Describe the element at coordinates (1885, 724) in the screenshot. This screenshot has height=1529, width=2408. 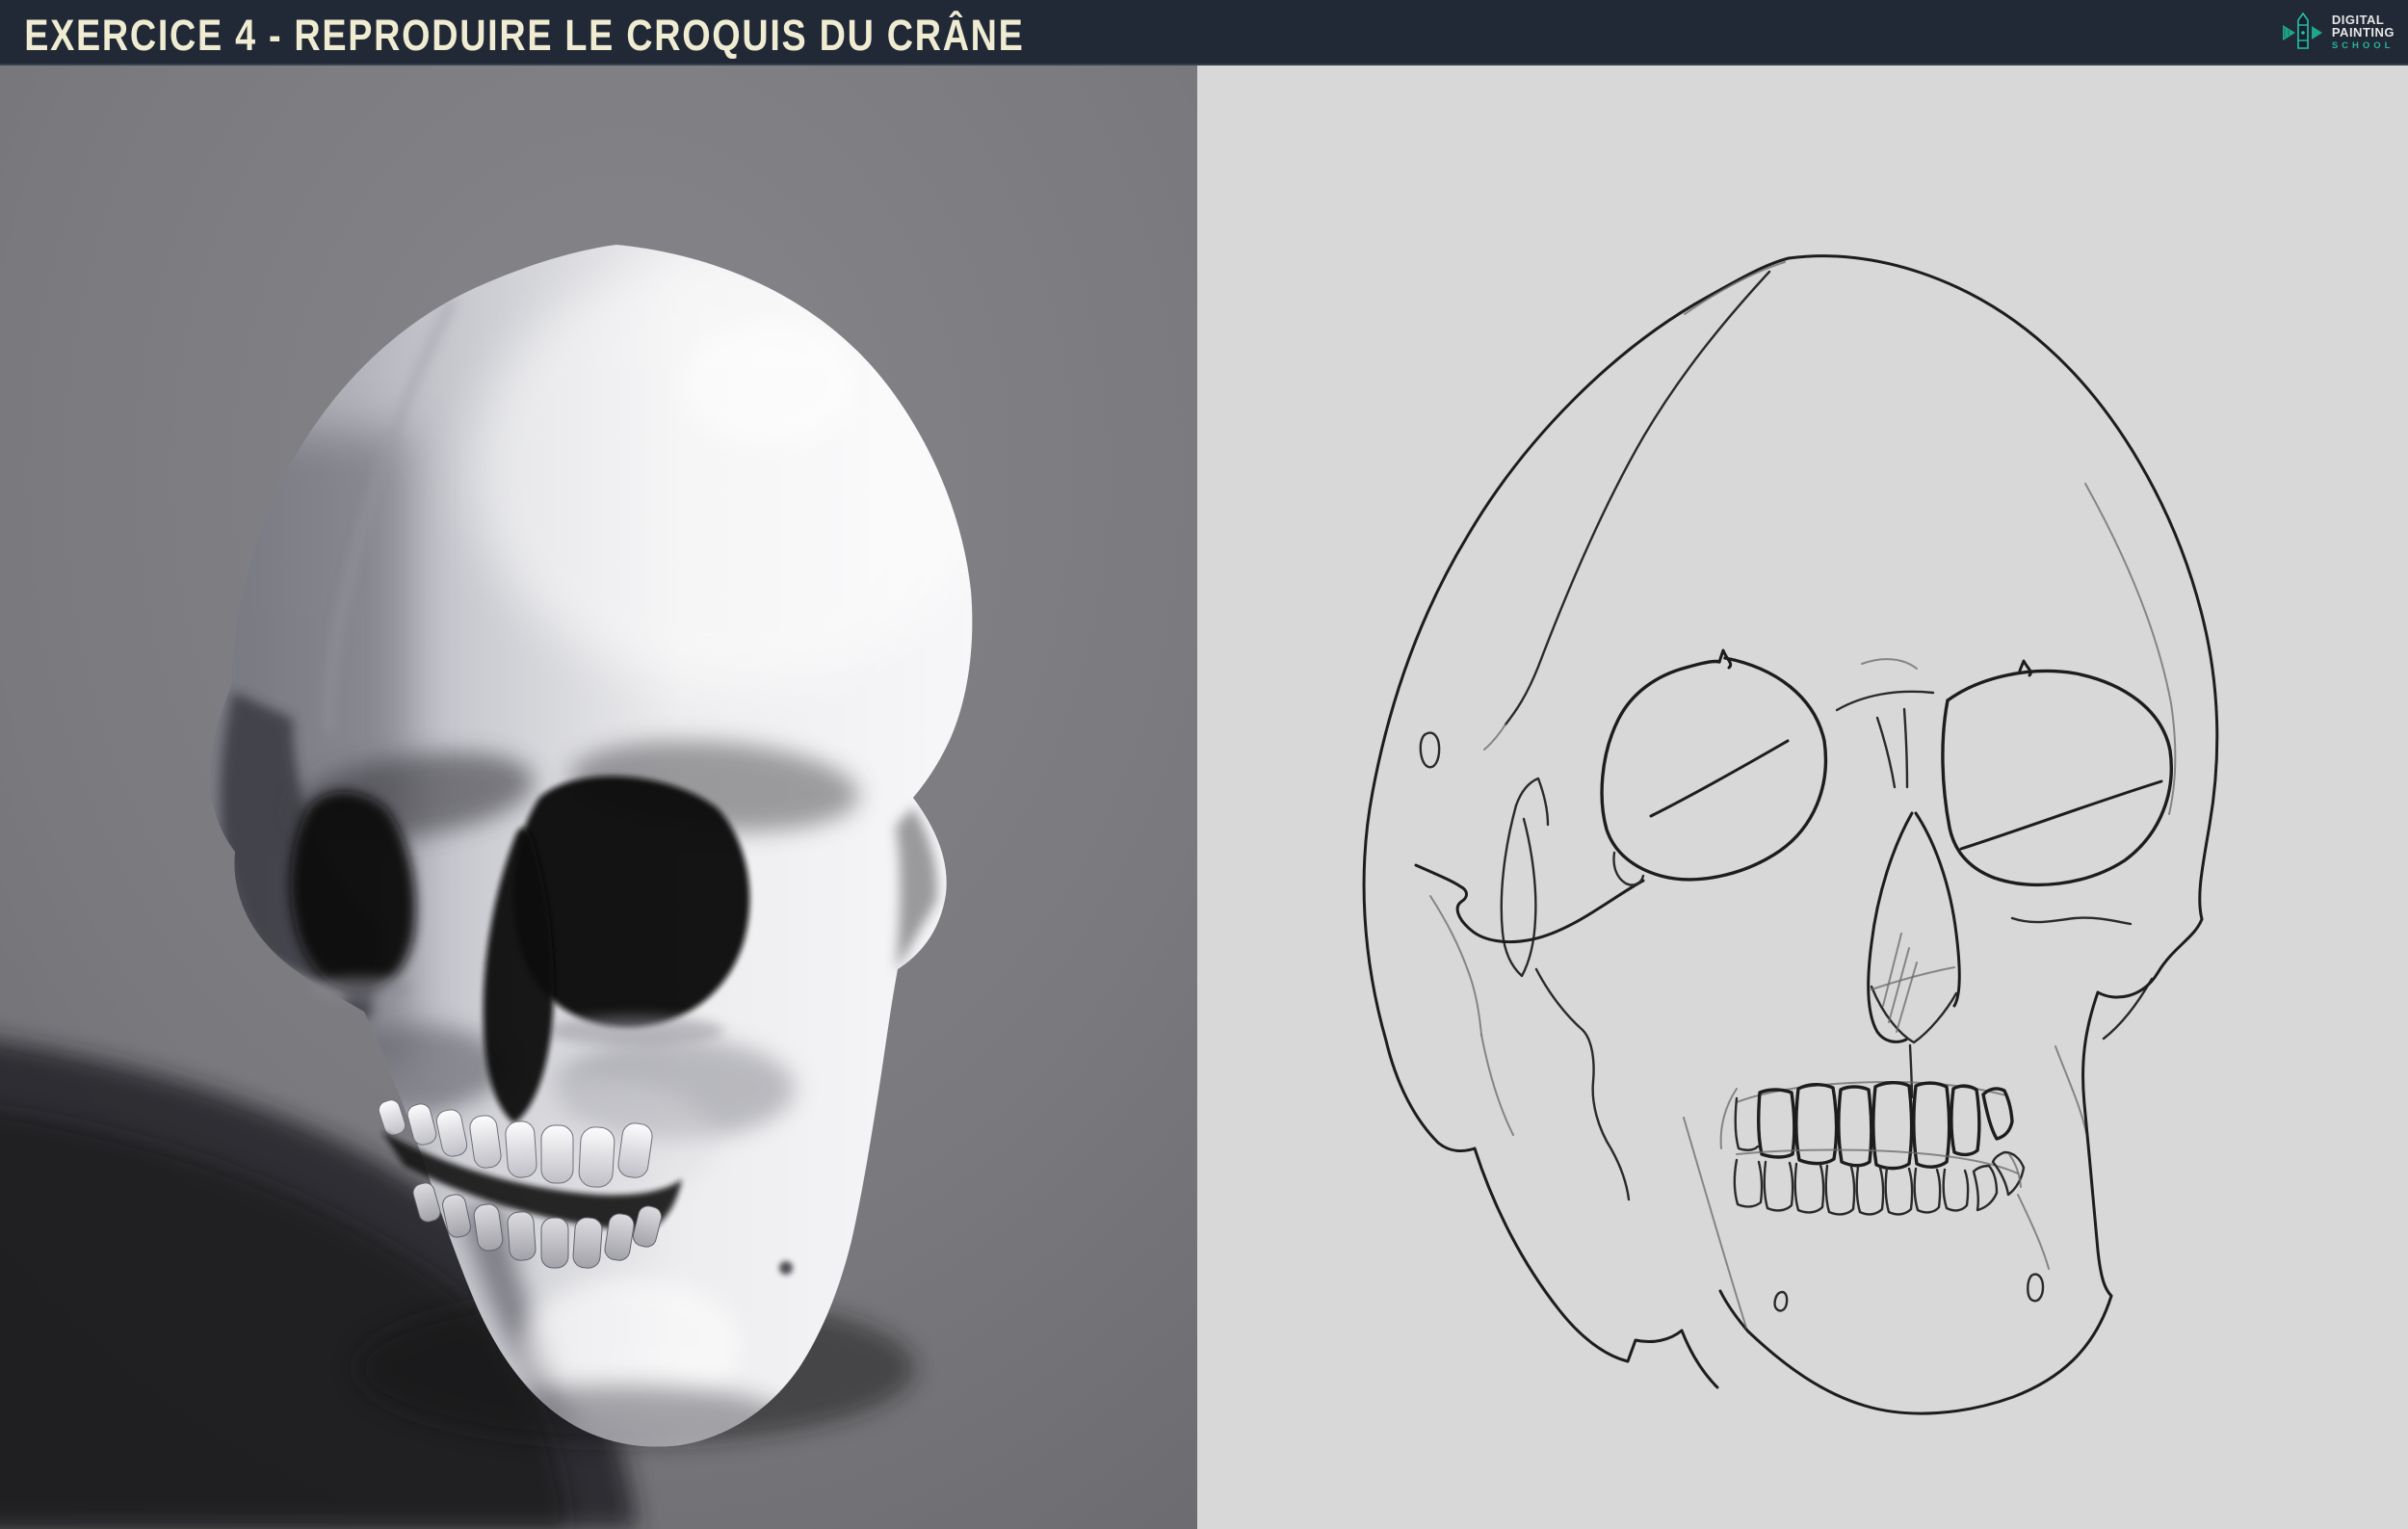
I see `sketch-brow-and-nose-bridge` at that location.